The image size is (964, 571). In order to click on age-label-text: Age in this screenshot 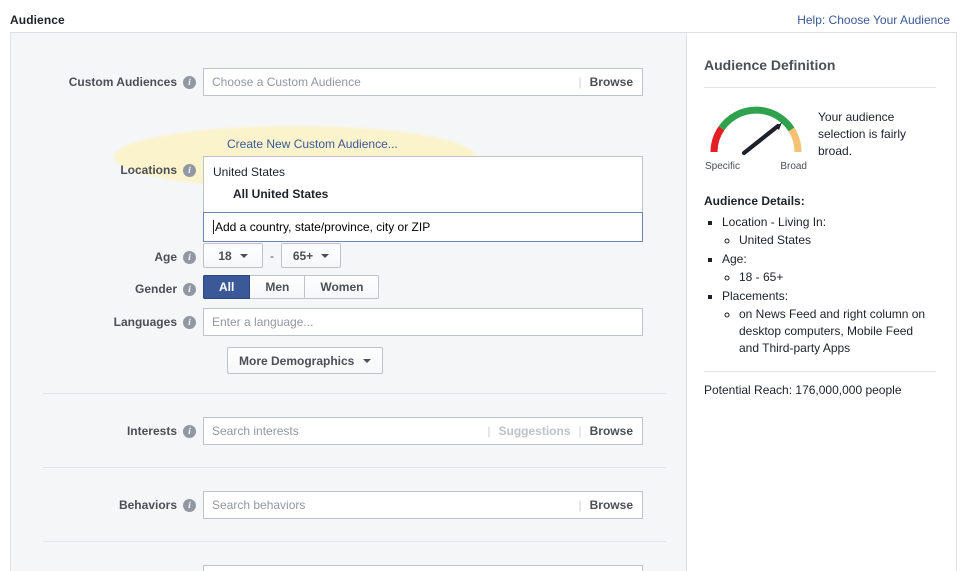, I will do `click(165, 257)`.